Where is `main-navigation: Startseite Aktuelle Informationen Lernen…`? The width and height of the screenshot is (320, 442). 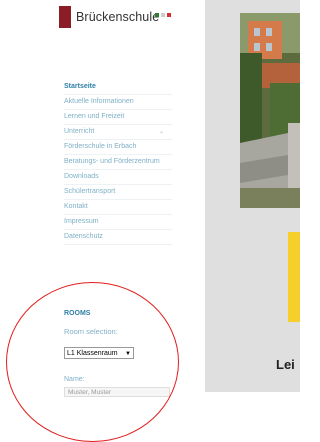
main-navigation: Startseite Aktuelle Informationen Lernen… is located at coordinates (118, 162).